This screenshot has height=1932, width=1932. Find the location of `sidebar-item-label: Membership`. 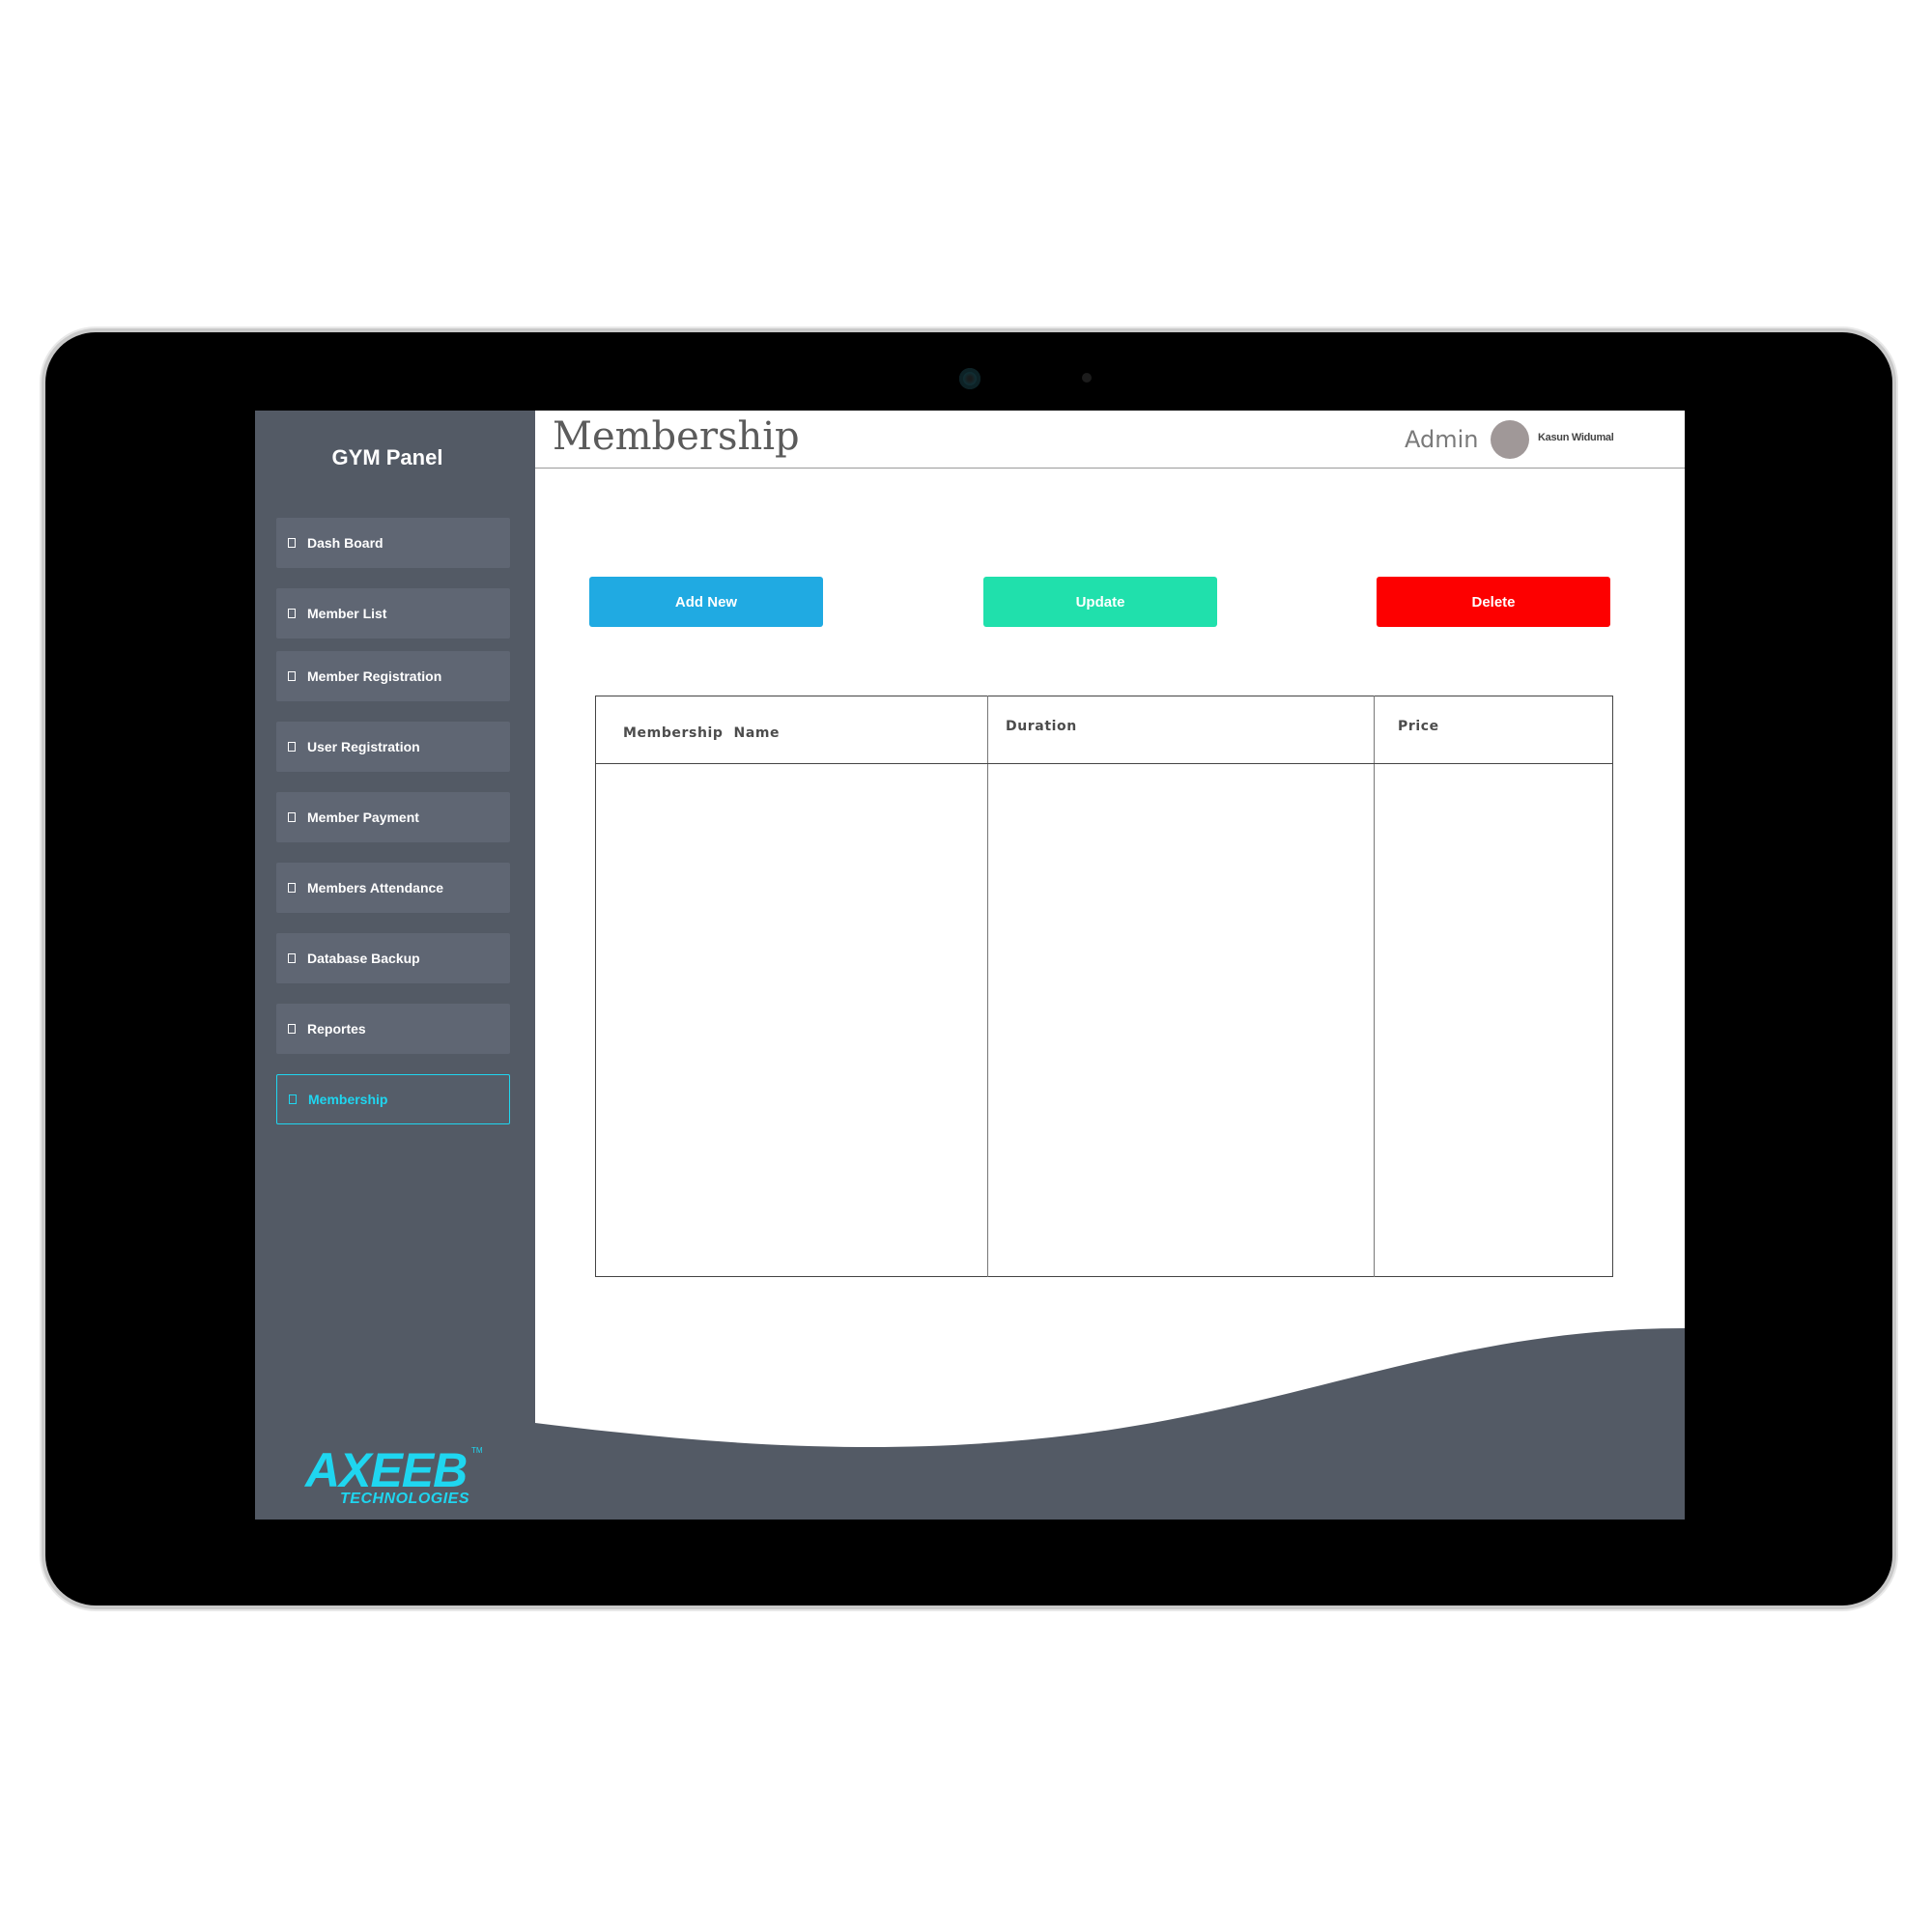

sidebar-item-label: Membership is located at coordinates (348, 1099).